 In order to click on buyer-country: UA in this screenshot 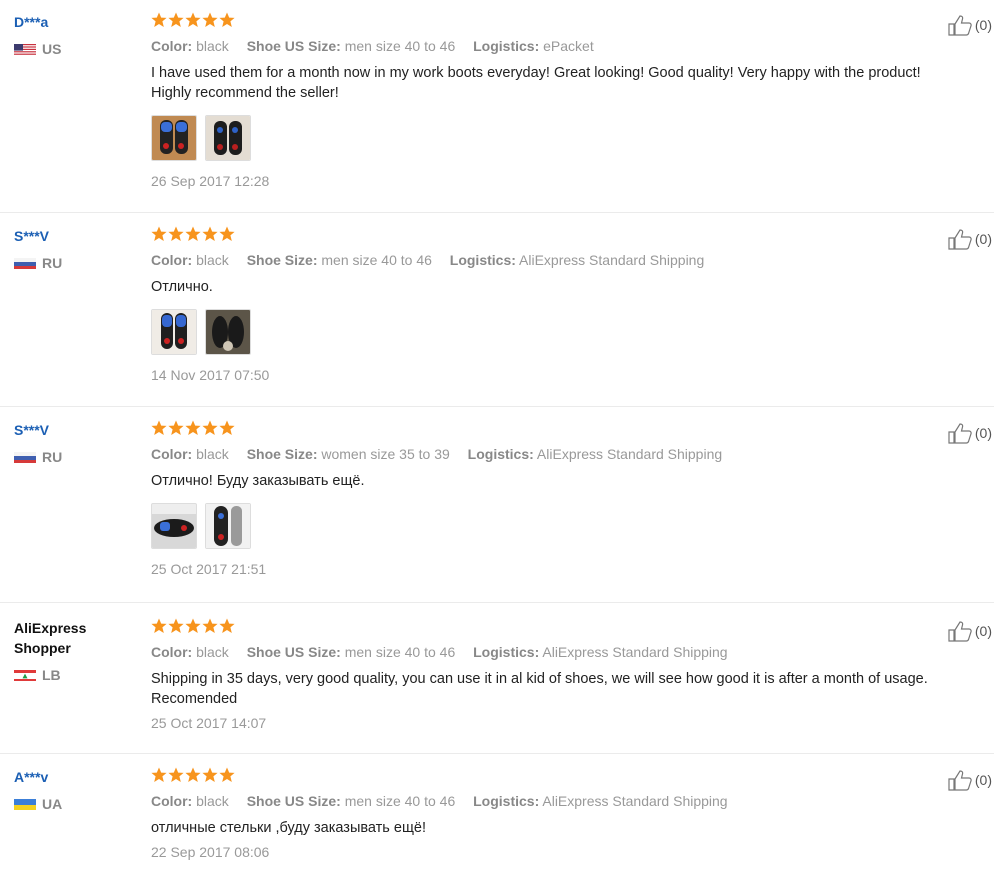, I will do `click(74, 804)`.